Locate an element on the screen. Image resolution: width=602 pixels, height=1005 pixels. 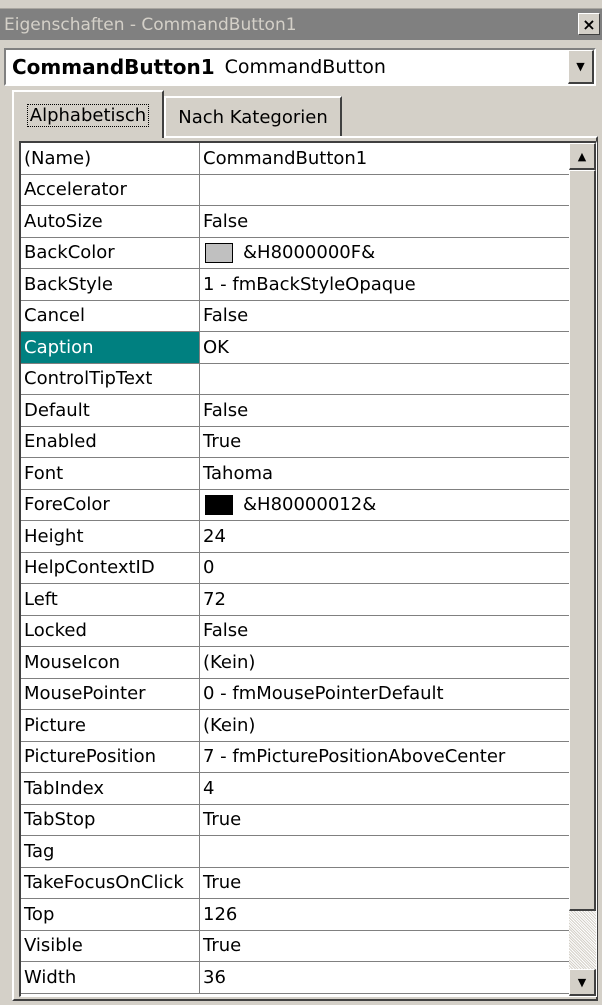
property-row: Left 72 is located at coordinates (295, 600).